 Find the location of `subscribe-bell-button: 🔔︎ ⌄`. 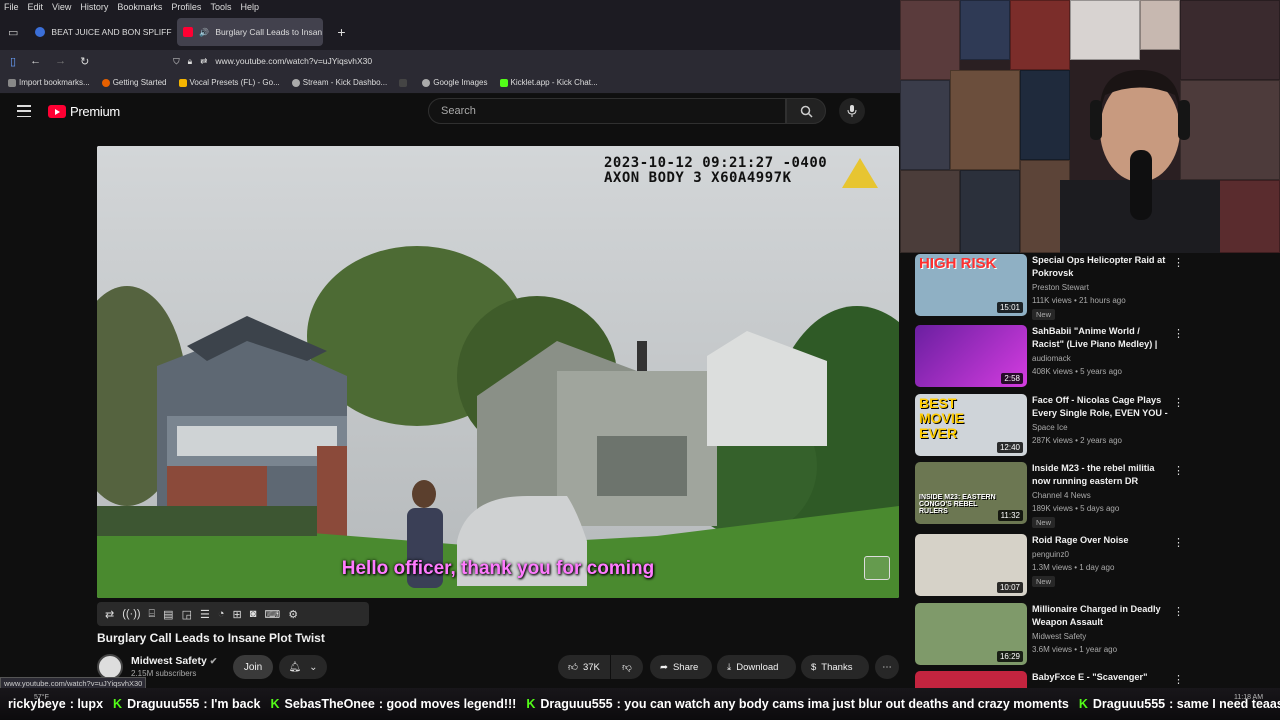

subscribe-bell-button: 🔔︎ ⌄ is located at coordinates (303, 667).